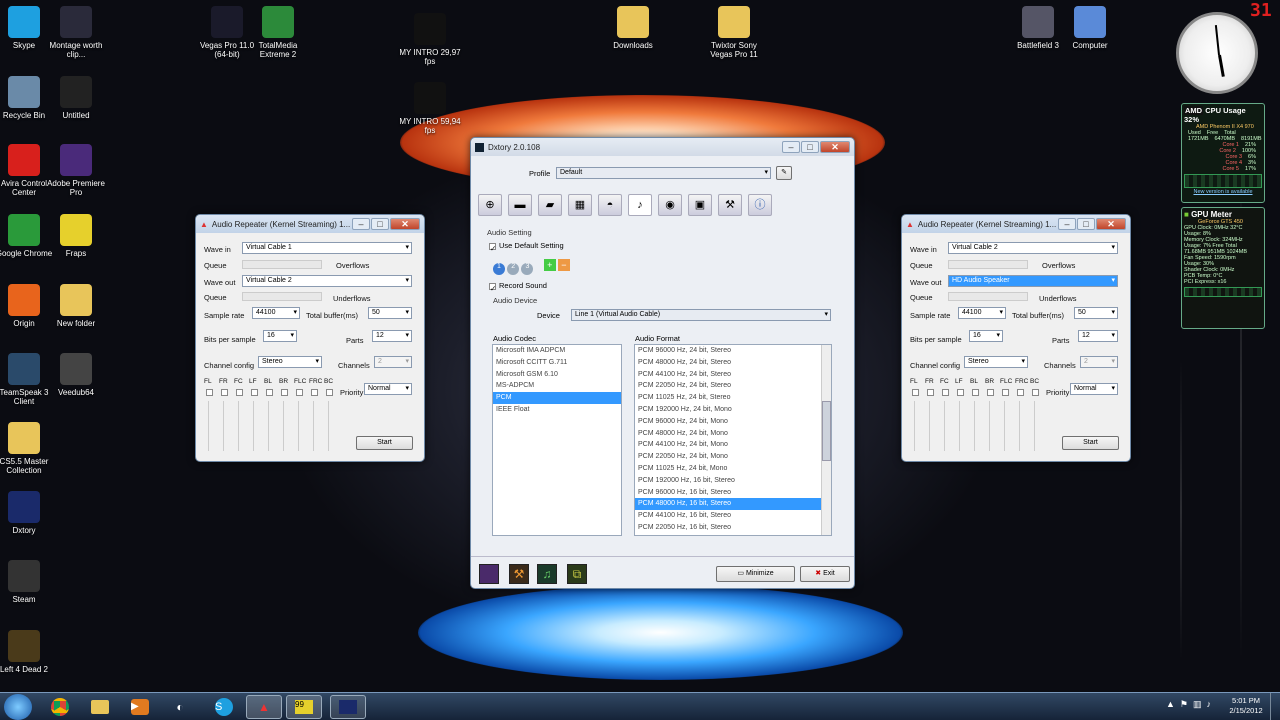 The image size is (1280, 720). What do you see at coordinates (733, 445) in the screenshot?
I see `format-item: PCM 44100 Hz, 24 bit, Mono` at bounding box center [733, 445].